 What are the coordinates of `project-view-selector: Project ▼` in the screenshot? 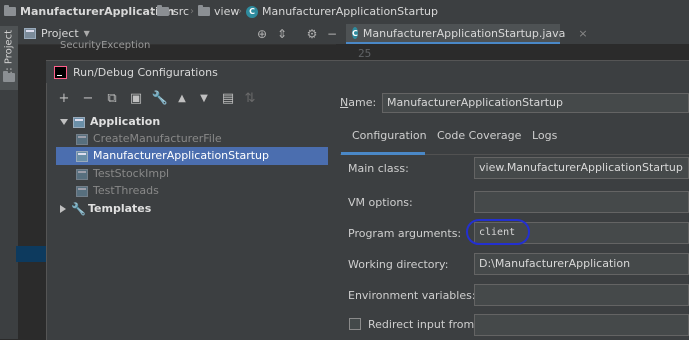 It's located at (57, 33).